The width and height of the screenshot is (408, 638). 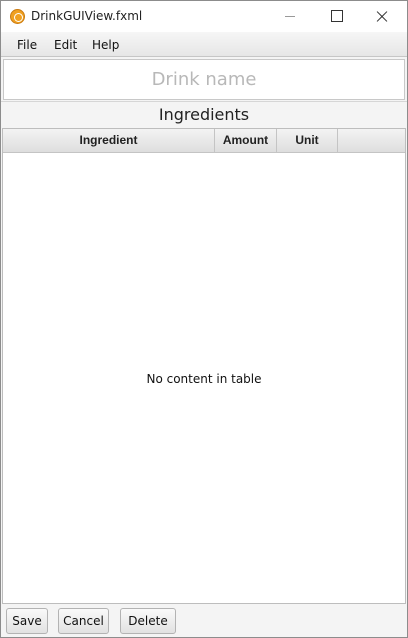 What do you see at coordinates (105, 45) in the screenshot?
I see `menu-help: Help` at bounding box center [105, 45].